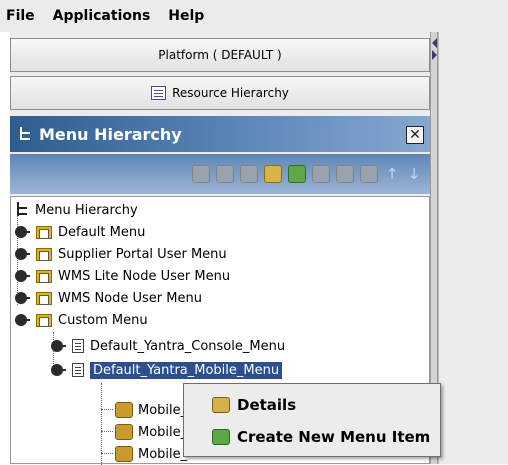  Describe the element at coordinates (321, 174) in the screenshot. I see `save-icon` at that location.